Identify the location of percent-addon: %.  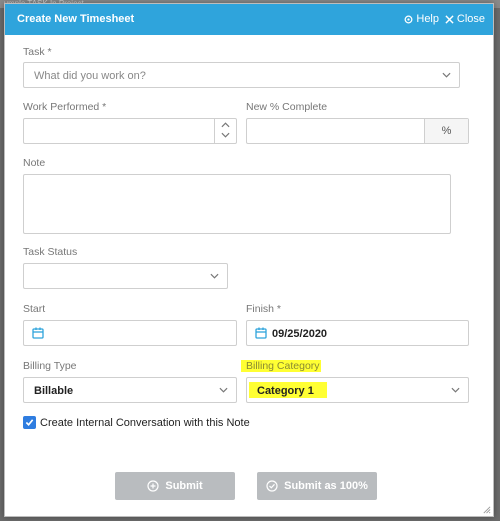
(446, 131).